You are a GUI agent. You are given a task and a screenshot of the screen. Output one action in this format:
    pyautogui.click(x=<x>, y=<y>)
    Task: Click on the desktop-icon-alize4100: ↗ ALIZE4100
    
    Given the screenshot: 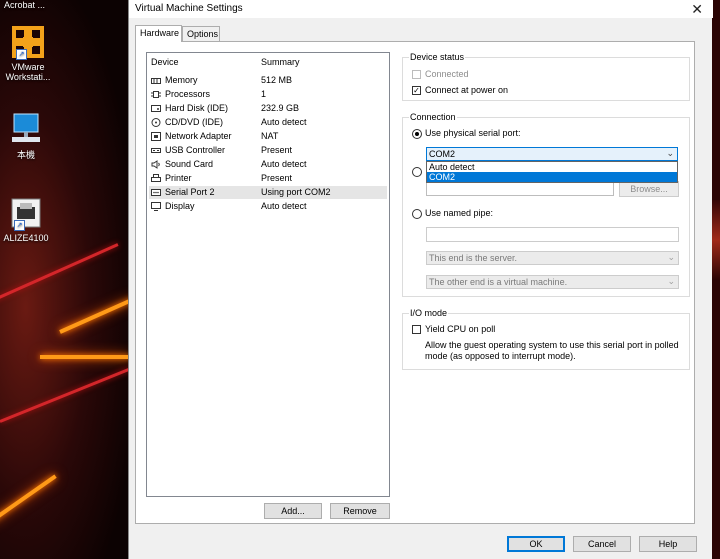 What is the action you would take?
    pyautogui.click(x=28, y=219)
    